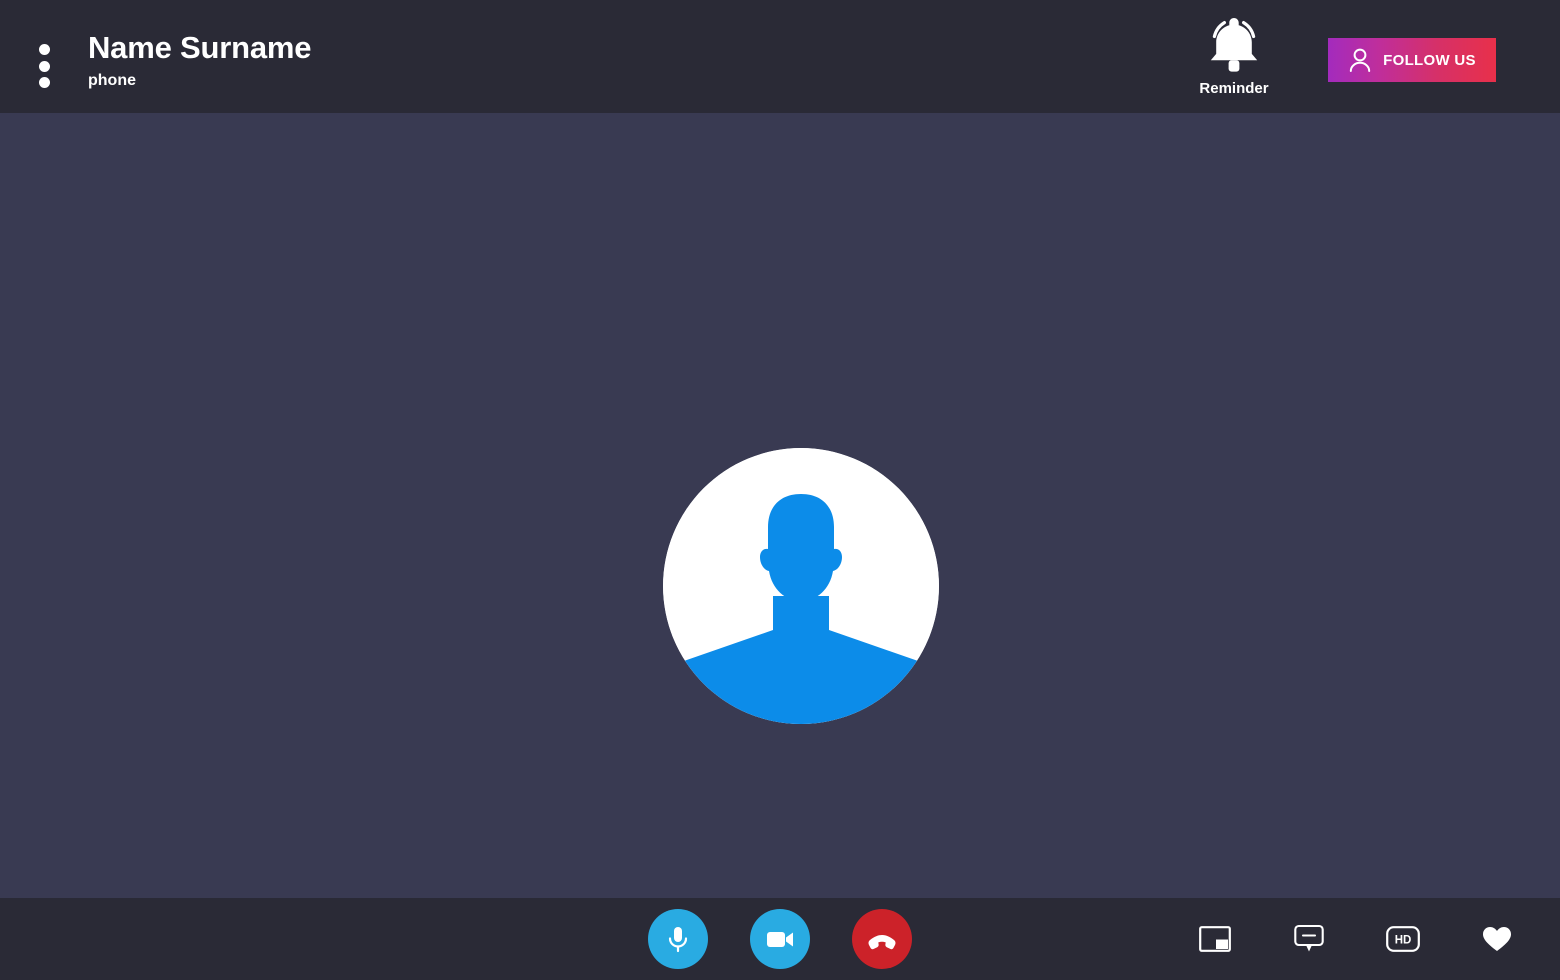 The width and height of the screenshot is (1560, 980). I want to click on end-call-button, so click(882, 939).